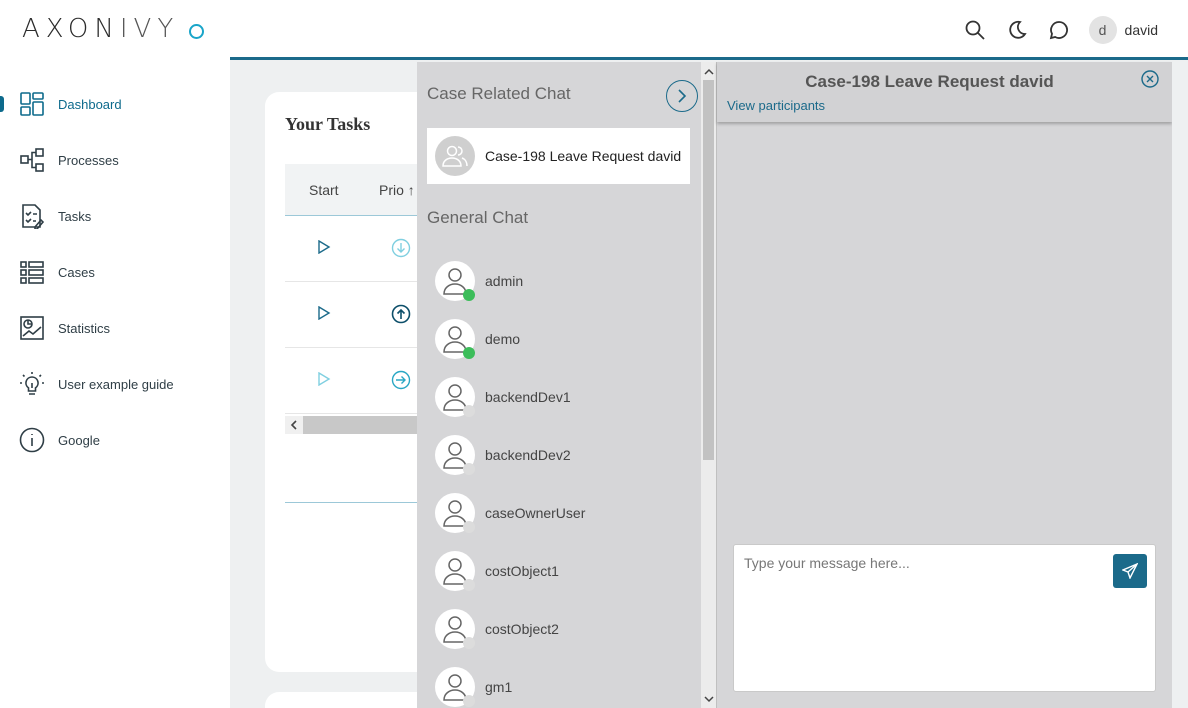  Describe the element at coordinates (324, 190) in the screenshot. I see `column-header-start: Start` at that location.